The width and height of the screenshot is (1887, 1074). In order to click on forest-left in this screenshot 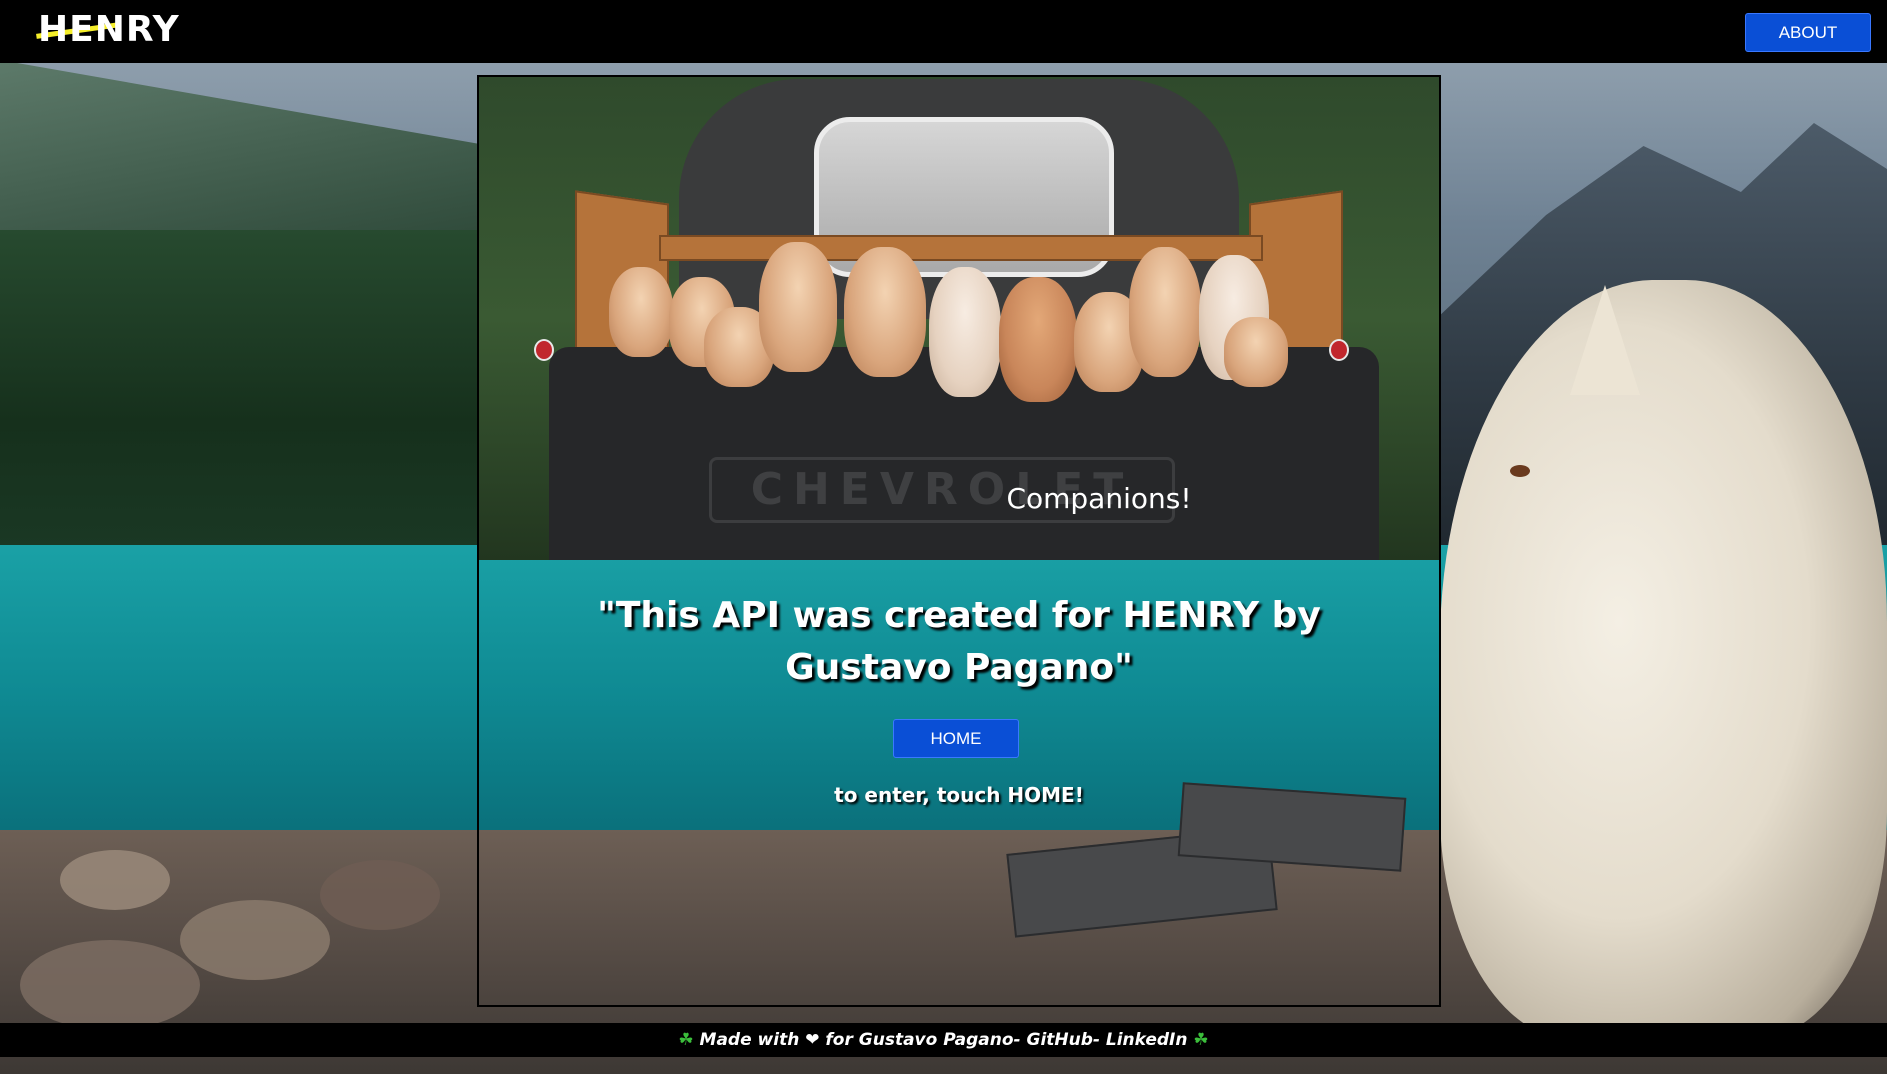, I will do `click(260, 390)`.